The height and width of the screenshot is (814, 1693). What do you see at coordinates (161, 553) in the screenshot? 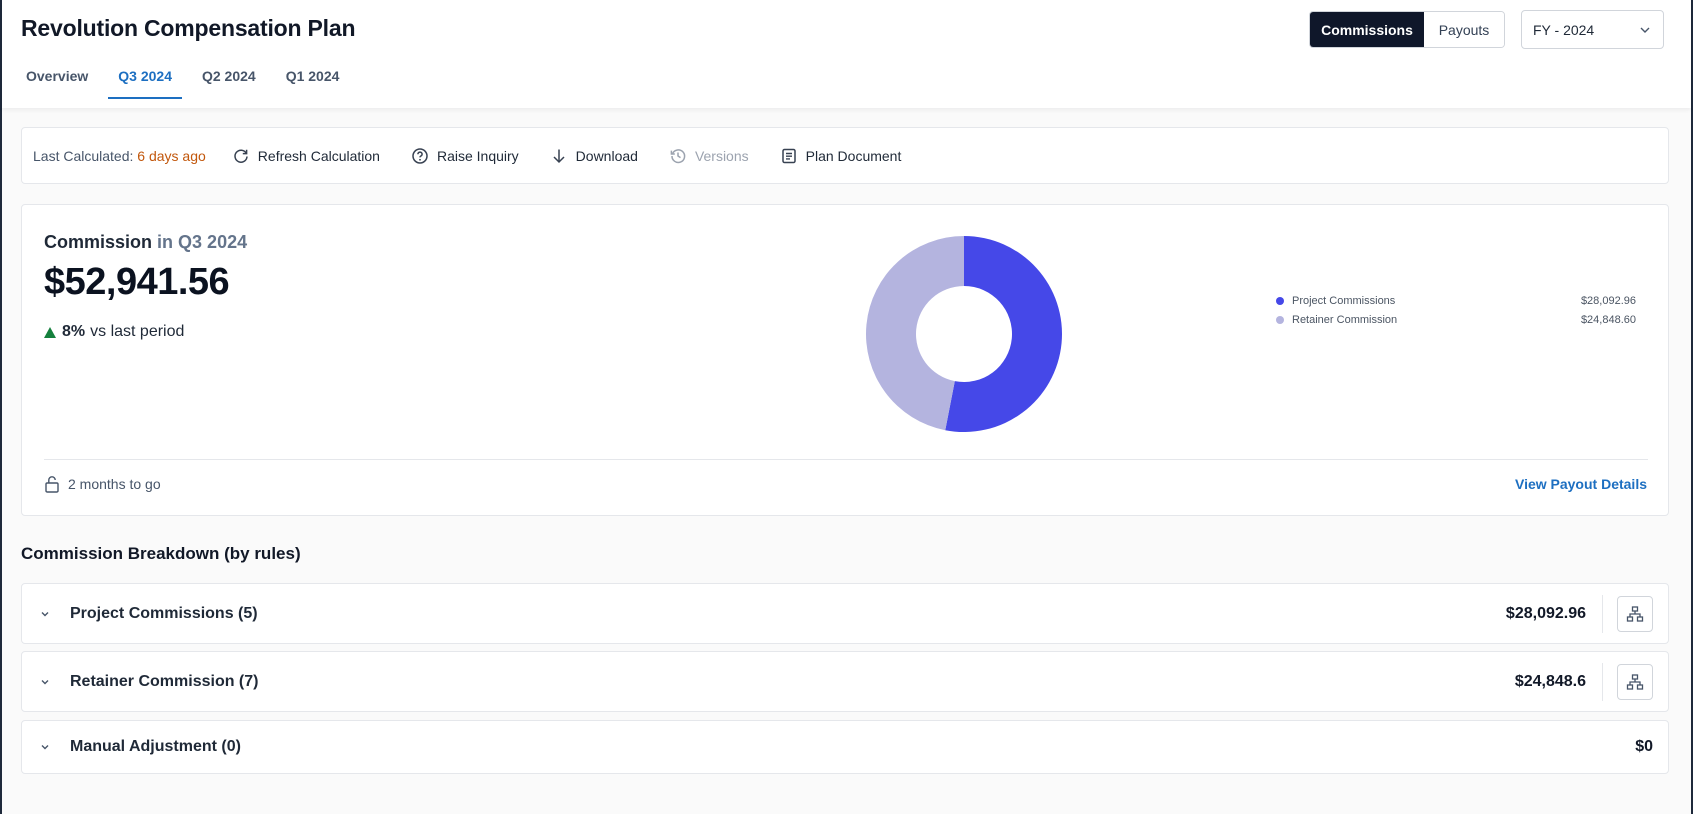
I see `breakdown-title: Commission Breakdown (by rules)` at bounding box center [161, 553].